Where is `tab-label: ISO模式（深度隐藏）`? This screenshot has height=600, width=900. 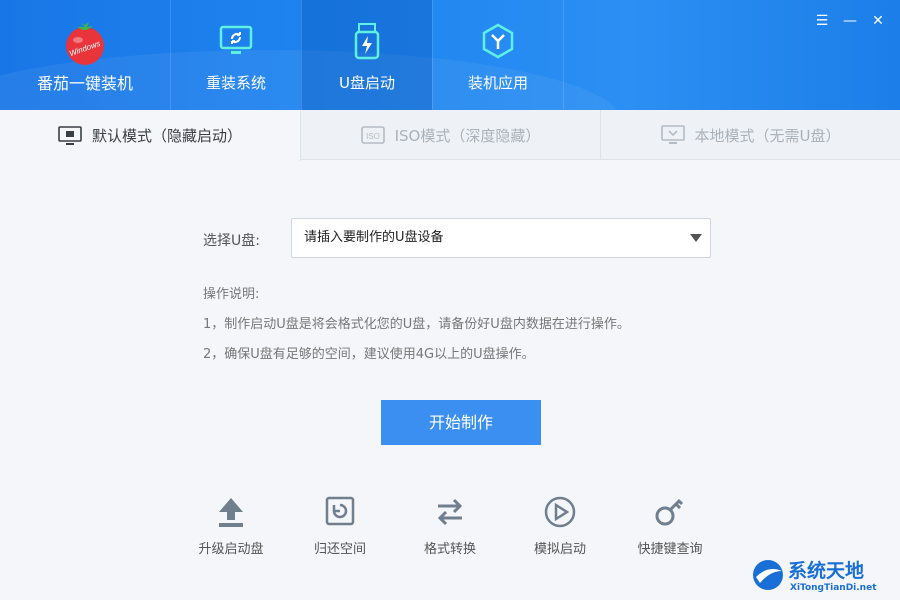 tab-label: ISO模式（深度隐藏） is located at coordinates (467, 135).